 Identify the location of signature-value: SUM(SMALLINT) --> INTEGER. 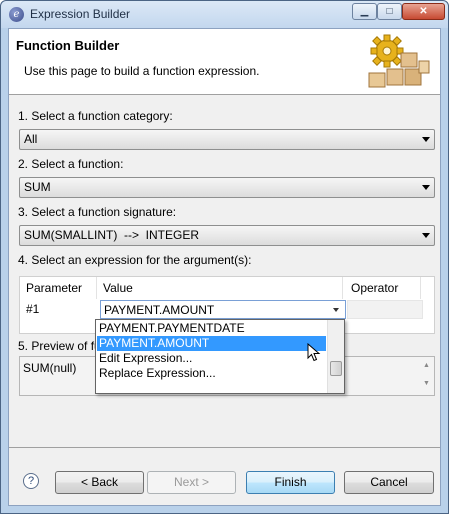
(112, 235).